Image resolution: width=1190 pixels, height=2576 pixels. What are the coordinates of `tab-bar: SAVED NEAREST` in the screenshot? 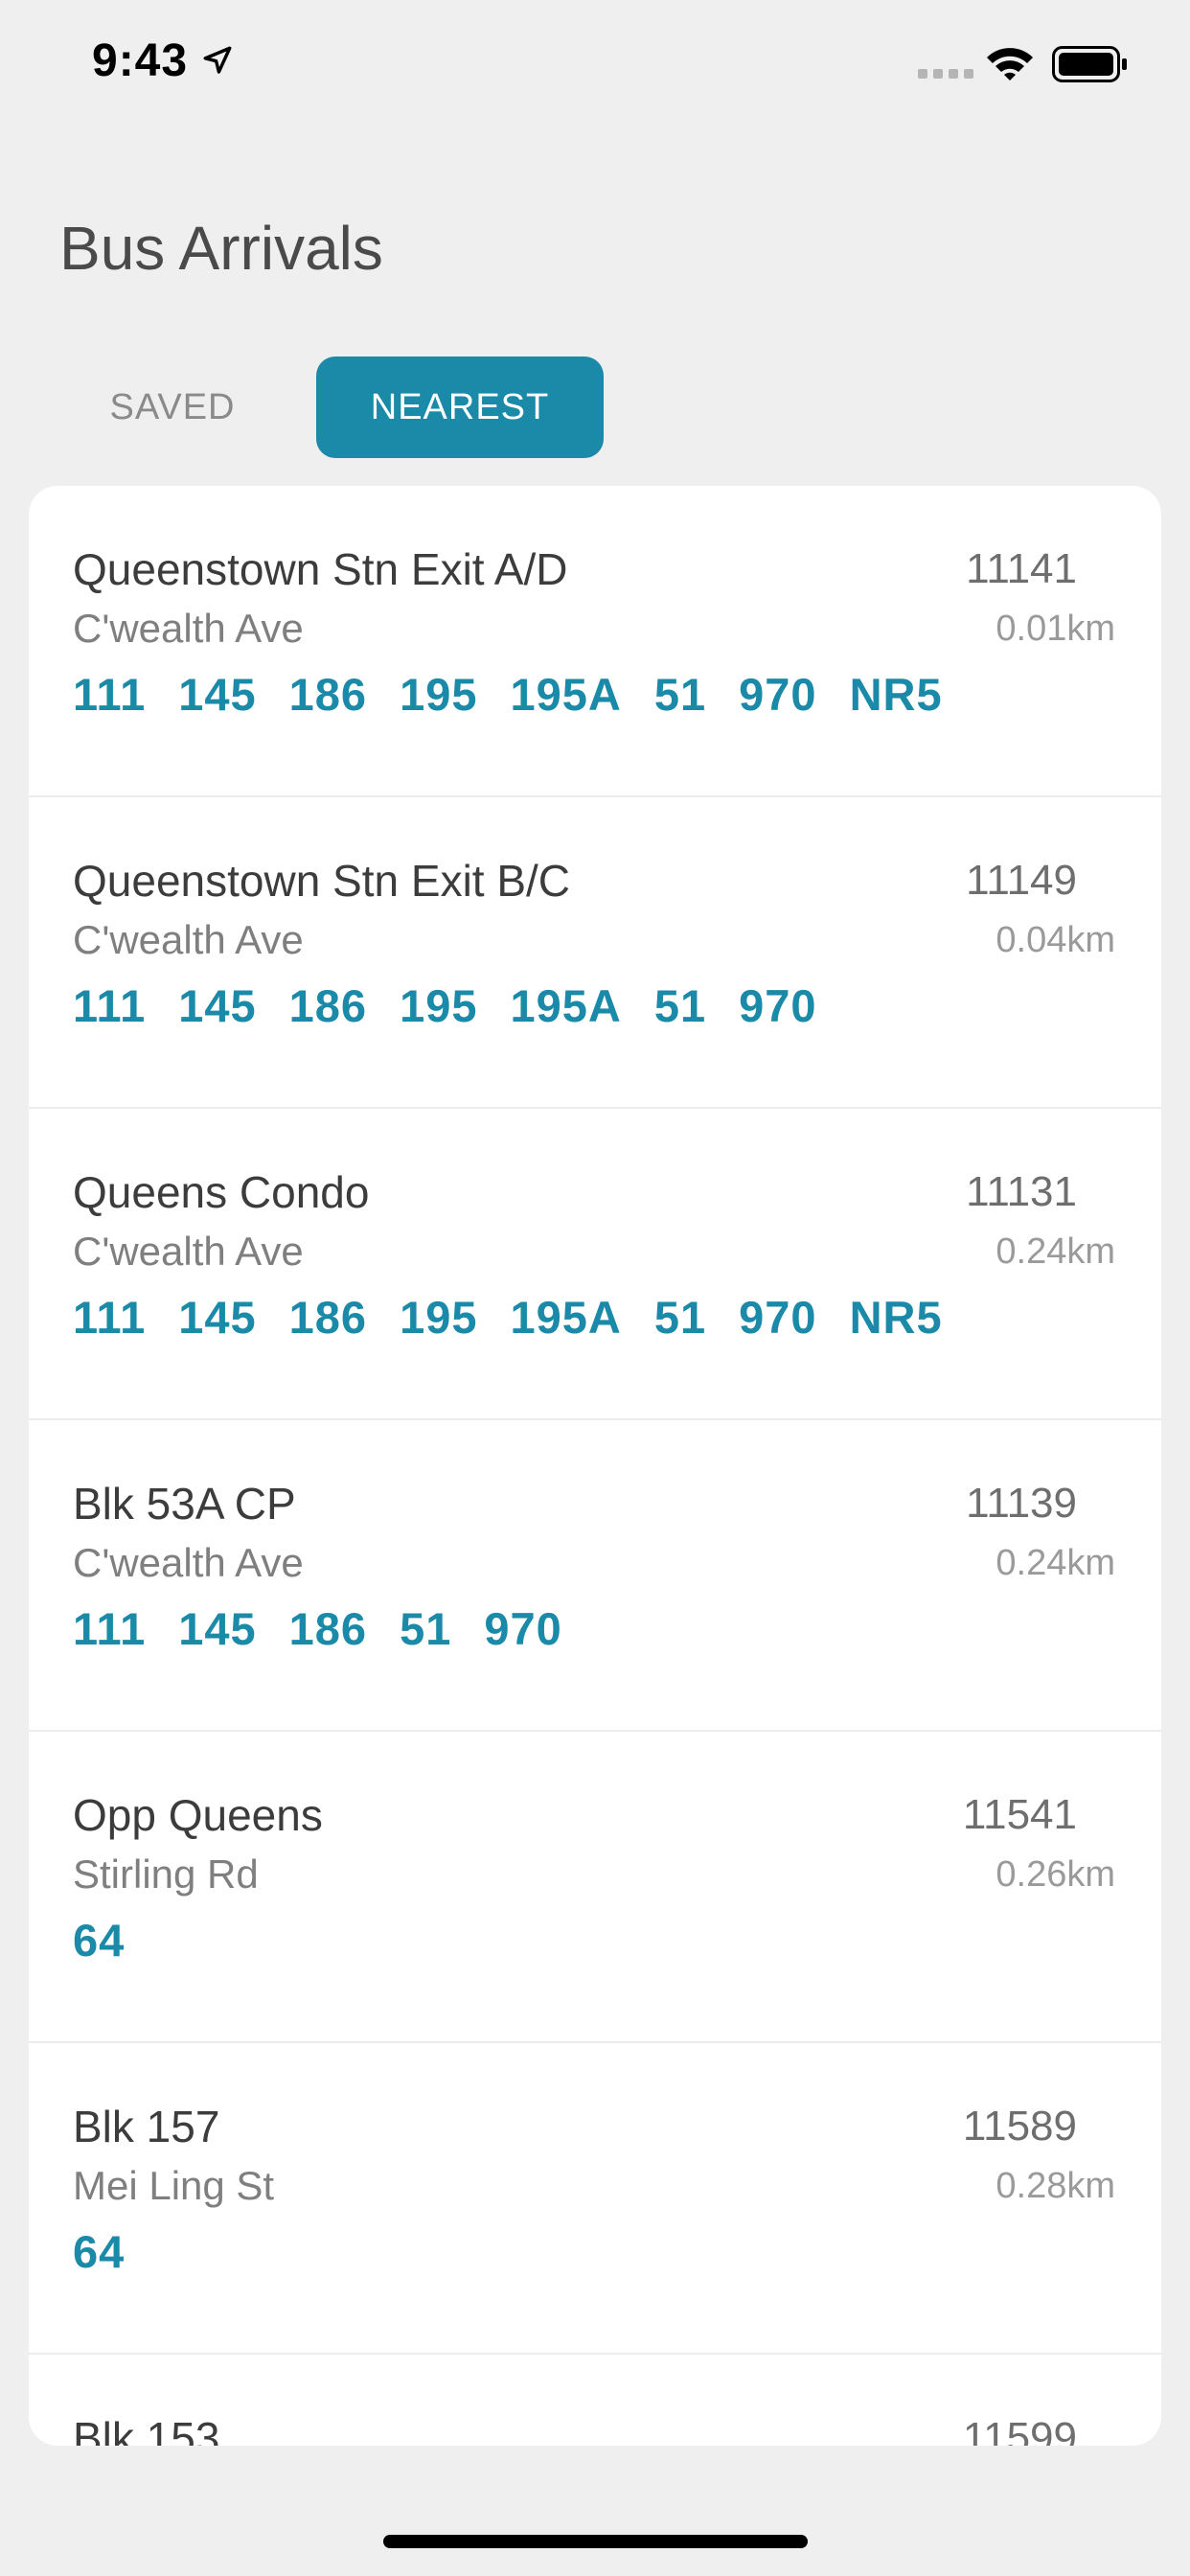 It's located at (595, 407).